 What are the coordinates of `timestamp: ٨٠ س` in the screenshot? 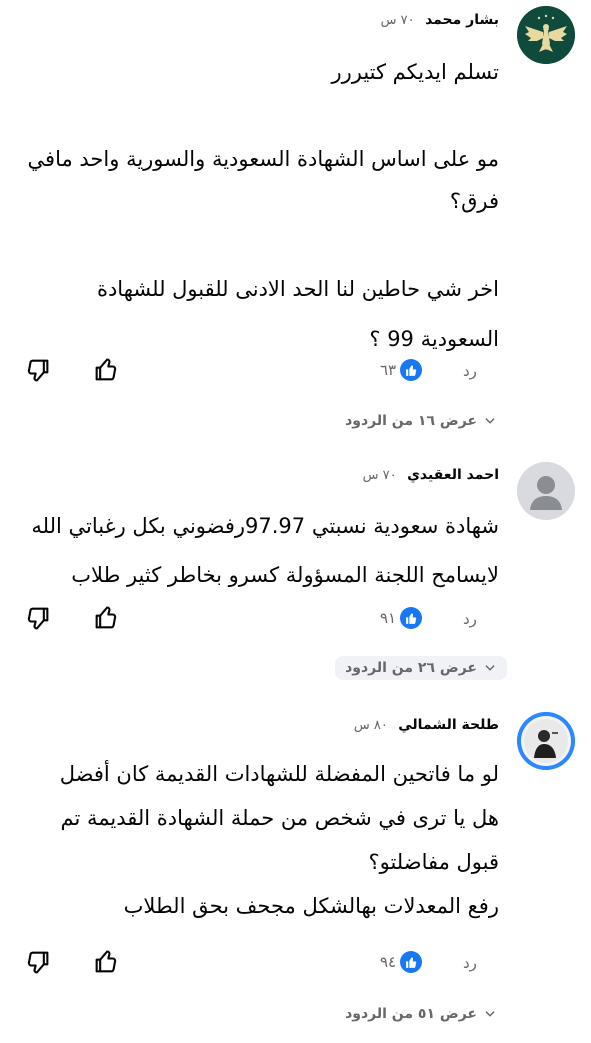 It's located at (371, 725).